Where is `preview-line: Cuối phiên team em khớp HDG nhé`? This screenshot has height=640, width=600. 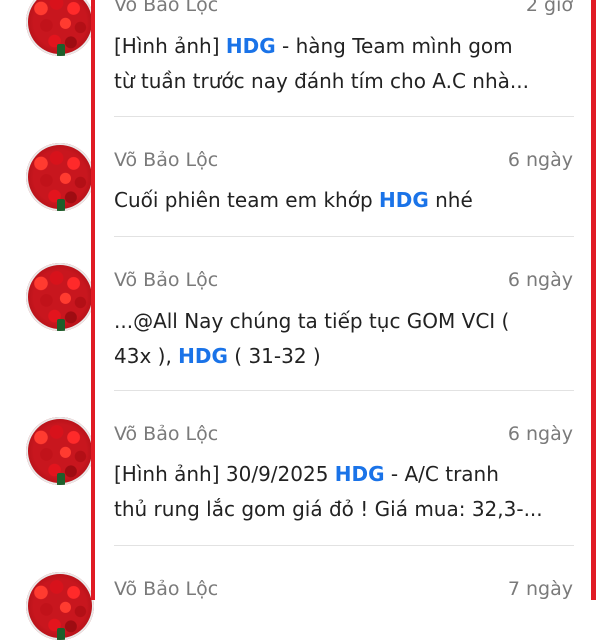 preview-line: Cuối phiên team em khớp HDG nhé is located at coordinates (344, 200).